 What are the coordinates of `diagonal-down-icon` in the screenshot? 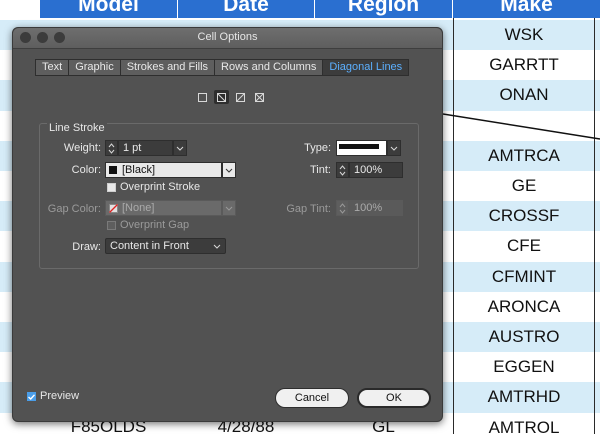 It's located at (221, 97).